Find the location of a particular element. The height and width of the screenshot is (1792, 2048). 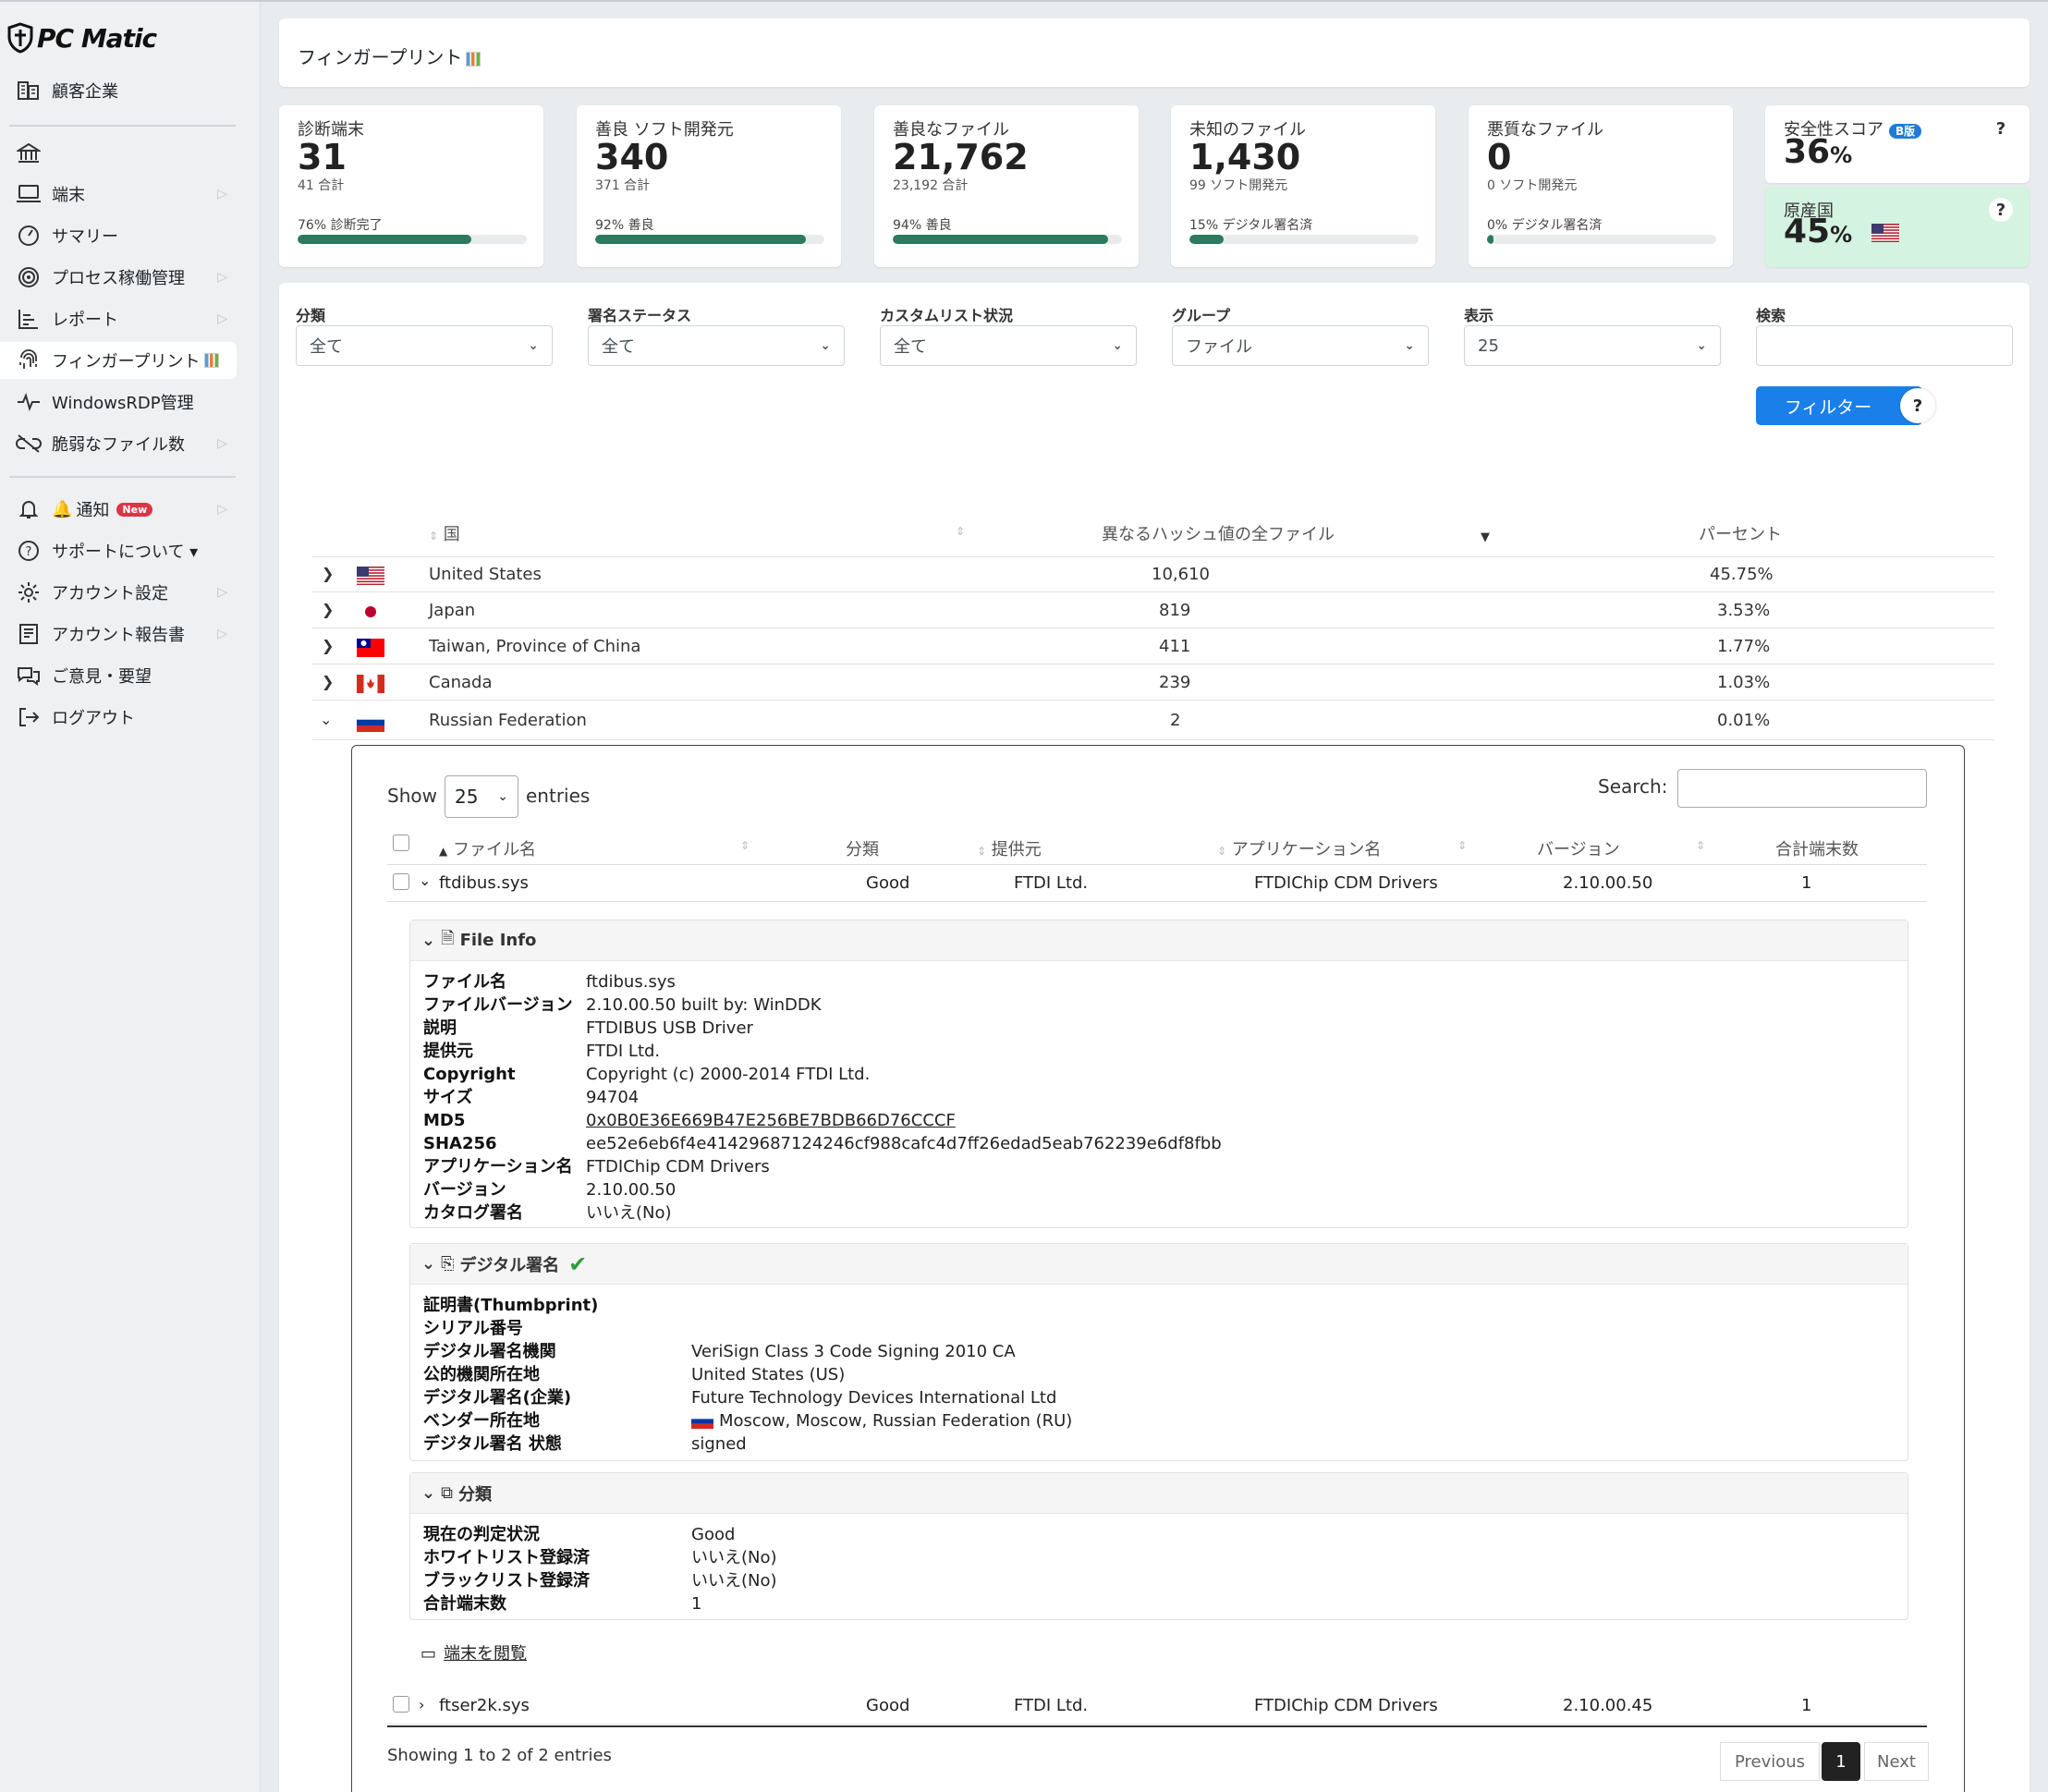

country-row: ❯ Taiwan, Province of China 411 1.77% is located at coordinates (1153, 646).